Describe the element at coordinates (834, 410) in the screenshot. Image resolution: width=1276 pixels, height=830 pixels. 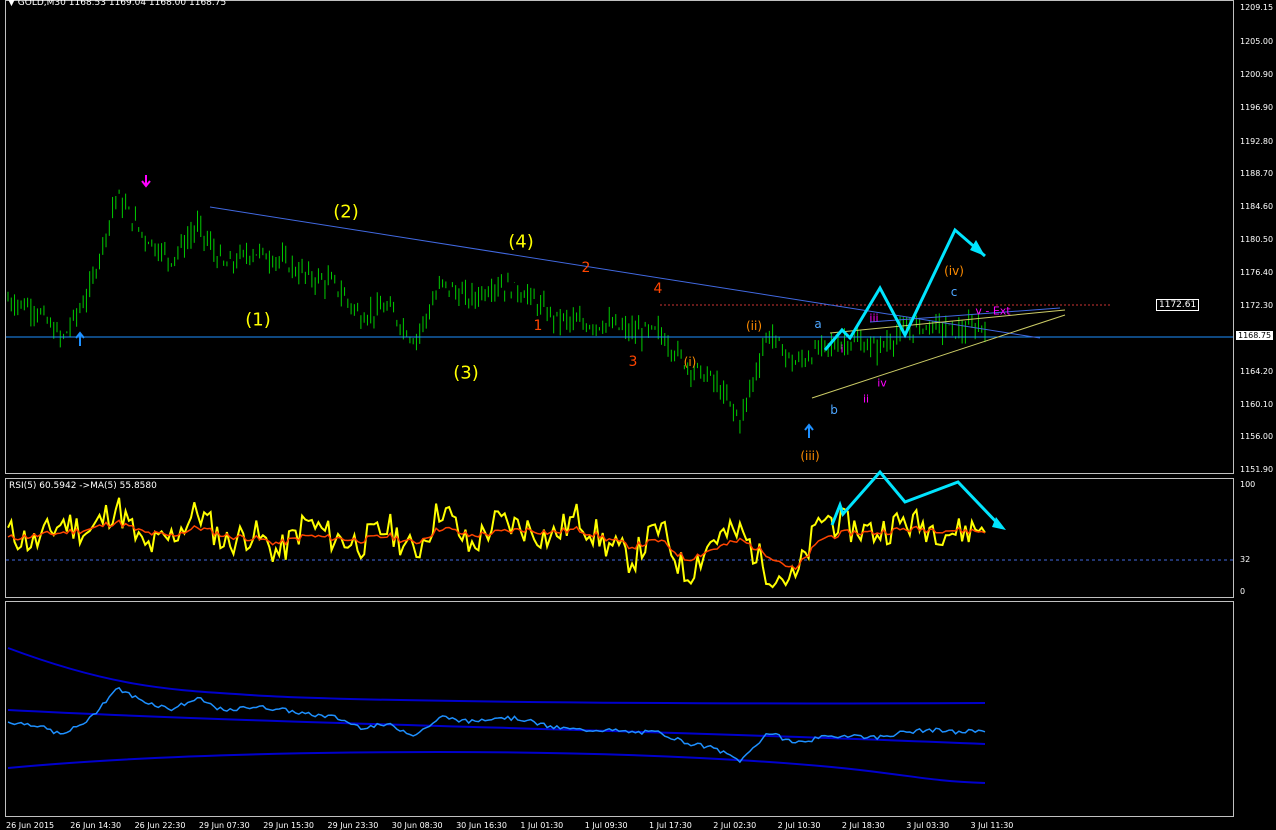
I see `wave-label: b` at that location.